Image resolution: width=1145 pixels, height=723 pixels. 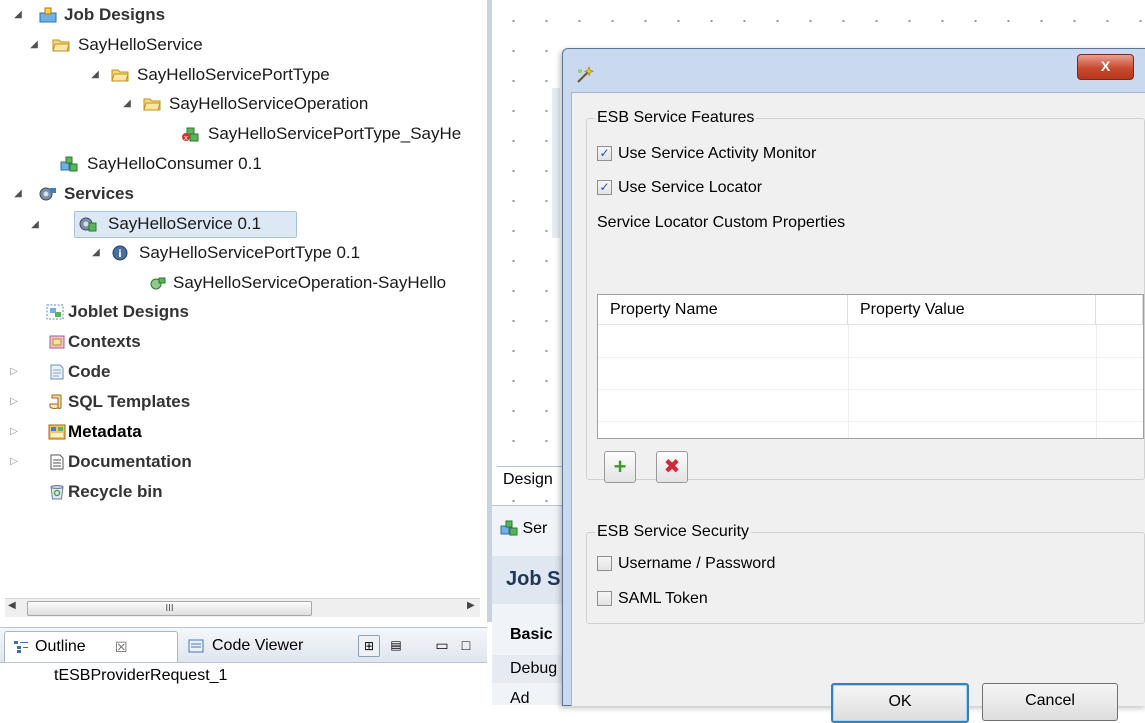 I want to click on tree-node-consumer-job: SayHelloConsumer 0.1, so click(x=240, y=164).